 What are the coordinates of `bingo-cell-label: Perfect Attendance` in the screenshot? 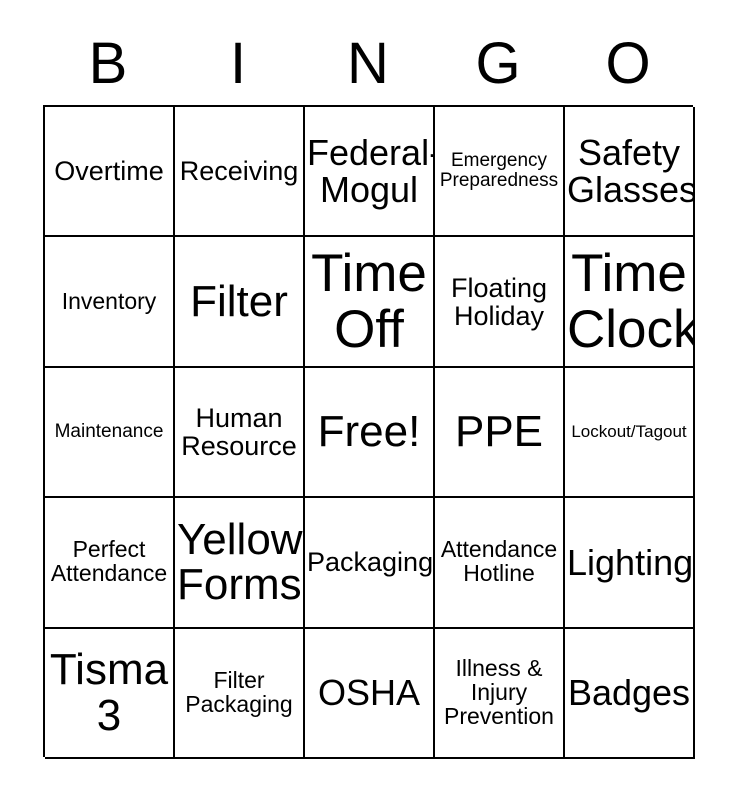 It's located at (109, 561).